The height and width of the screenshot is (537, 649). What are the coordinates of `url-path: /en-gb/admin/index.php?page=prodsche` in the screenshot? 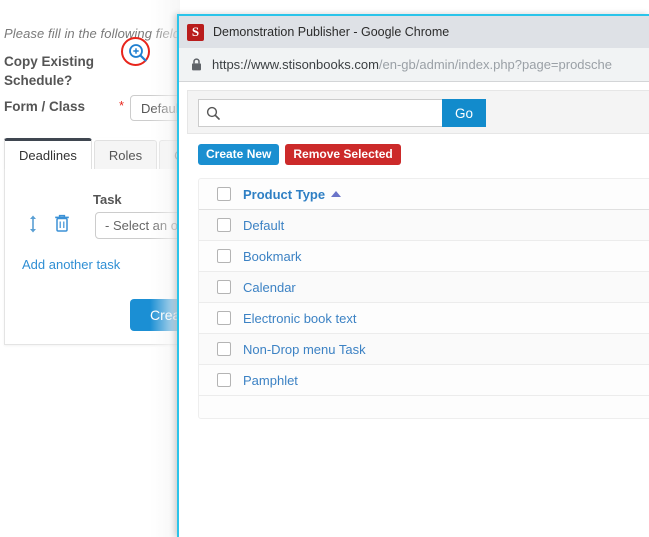 It's located at (495, 64).